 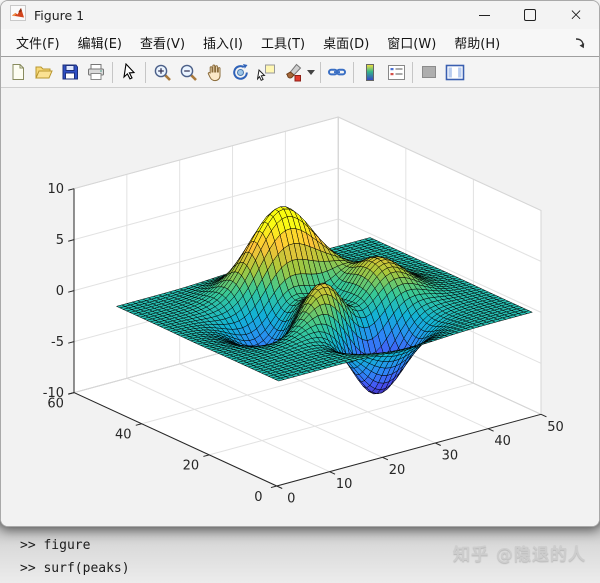 What do you see at coordinates (223, 42) in the screenshot?
I see `menu-insert: 插入(I)` at bounding box center [223, 42].